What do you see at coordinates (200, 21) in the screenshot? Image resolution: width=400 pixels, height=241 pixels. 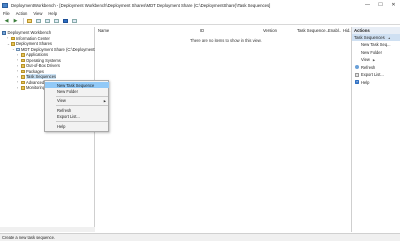 I see `toolbar: ◀ ▶` at bounding box center [200, 21].